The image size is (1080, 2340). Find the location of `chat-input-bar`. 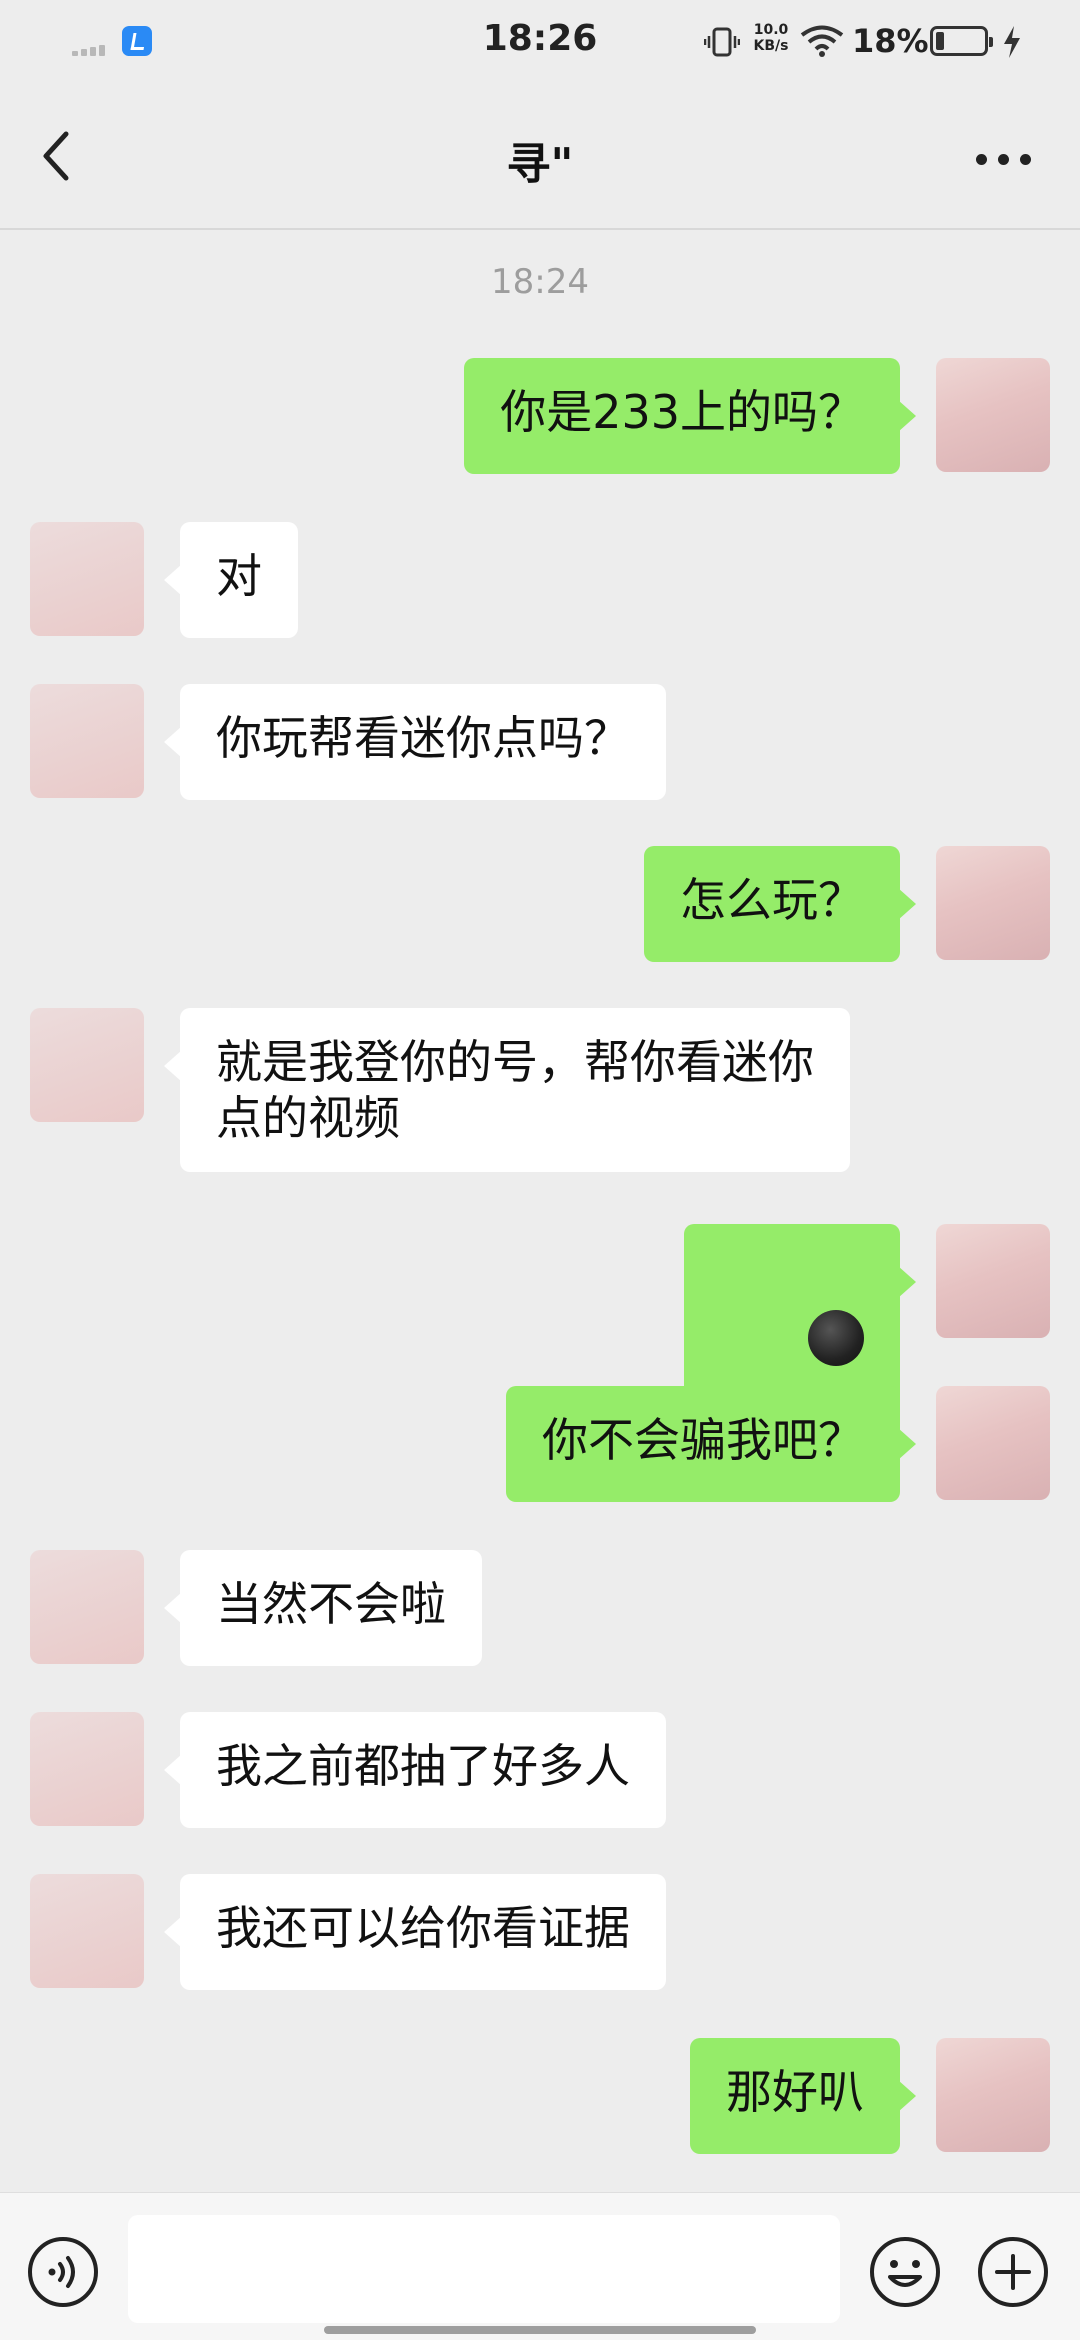

chat-input-bar is located at coordinates (540, 2266).